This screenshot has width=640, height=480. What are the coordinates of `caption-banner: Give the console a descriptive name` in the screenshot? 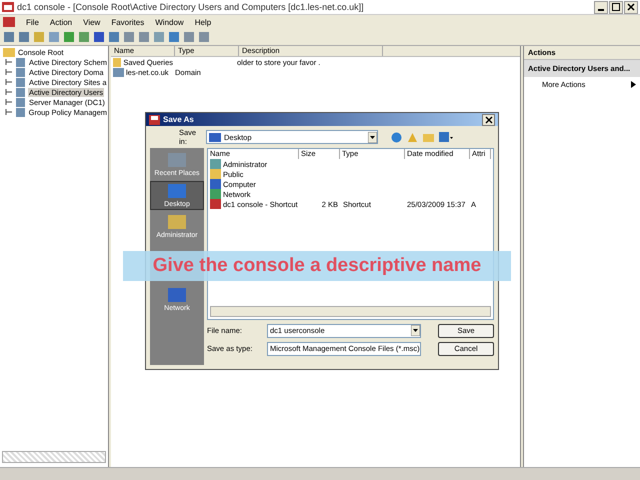 It's located at (317, 266).